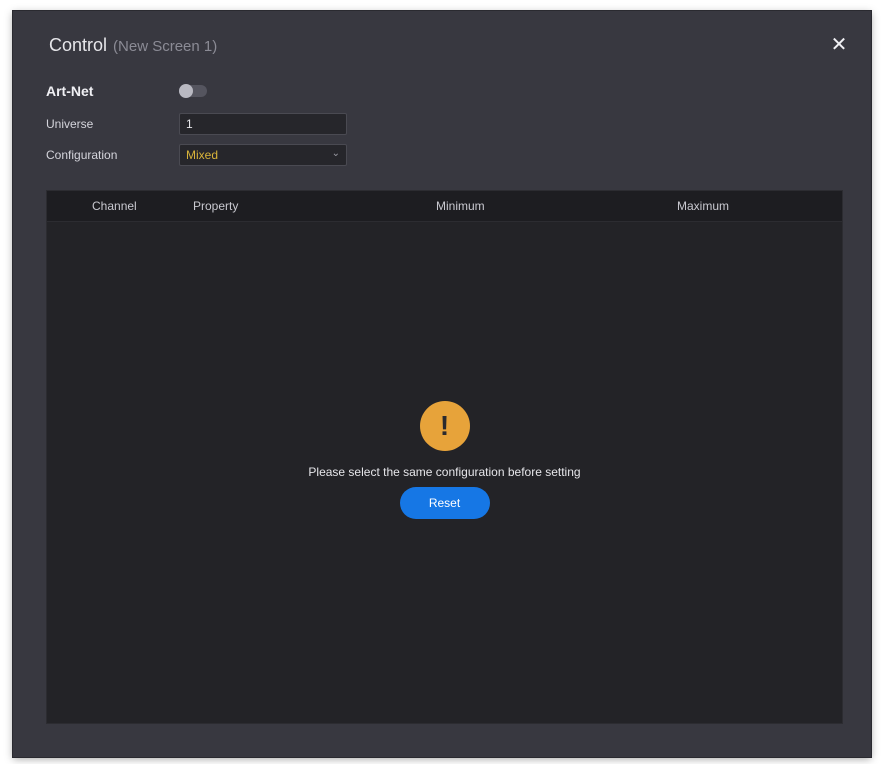 Image resolution: width=883 pixels, height=764 pixels. I want to click on column-header-property: Property, so click(215, 206).